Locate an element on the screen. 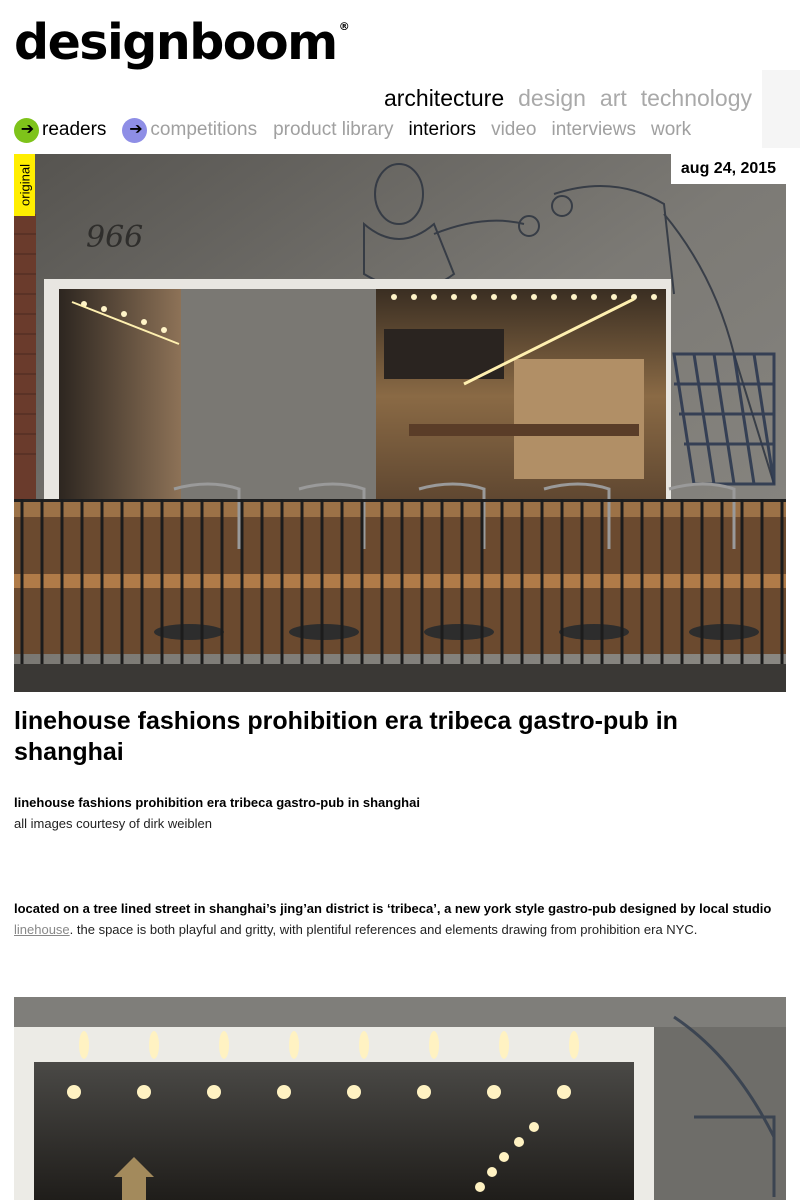 This screenshot has height=1200, width=800. sign-966: 966 is located at coordinates (114, 237).